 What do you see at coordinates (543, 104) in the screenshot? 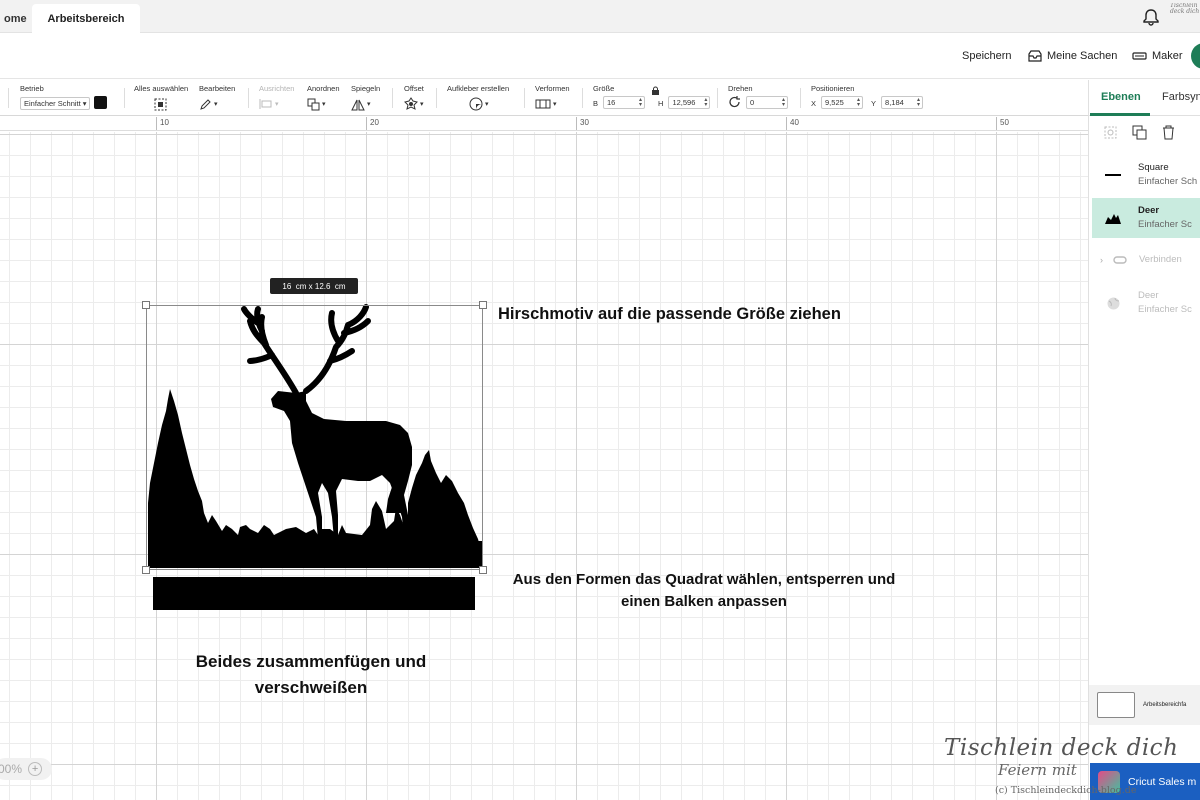
I see `warp-icon` at bounding box center [543, 104].